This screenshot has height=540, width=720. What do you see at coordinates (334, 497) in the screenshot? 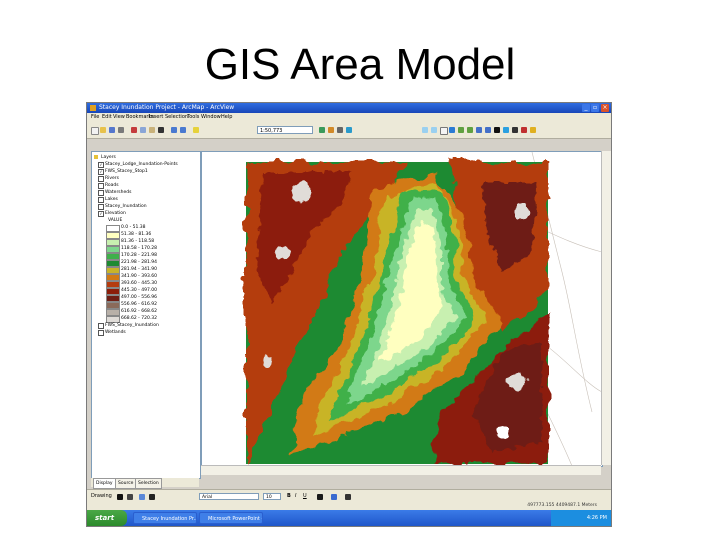
I see `fill-color-icon` at bounding box center [334, 497].